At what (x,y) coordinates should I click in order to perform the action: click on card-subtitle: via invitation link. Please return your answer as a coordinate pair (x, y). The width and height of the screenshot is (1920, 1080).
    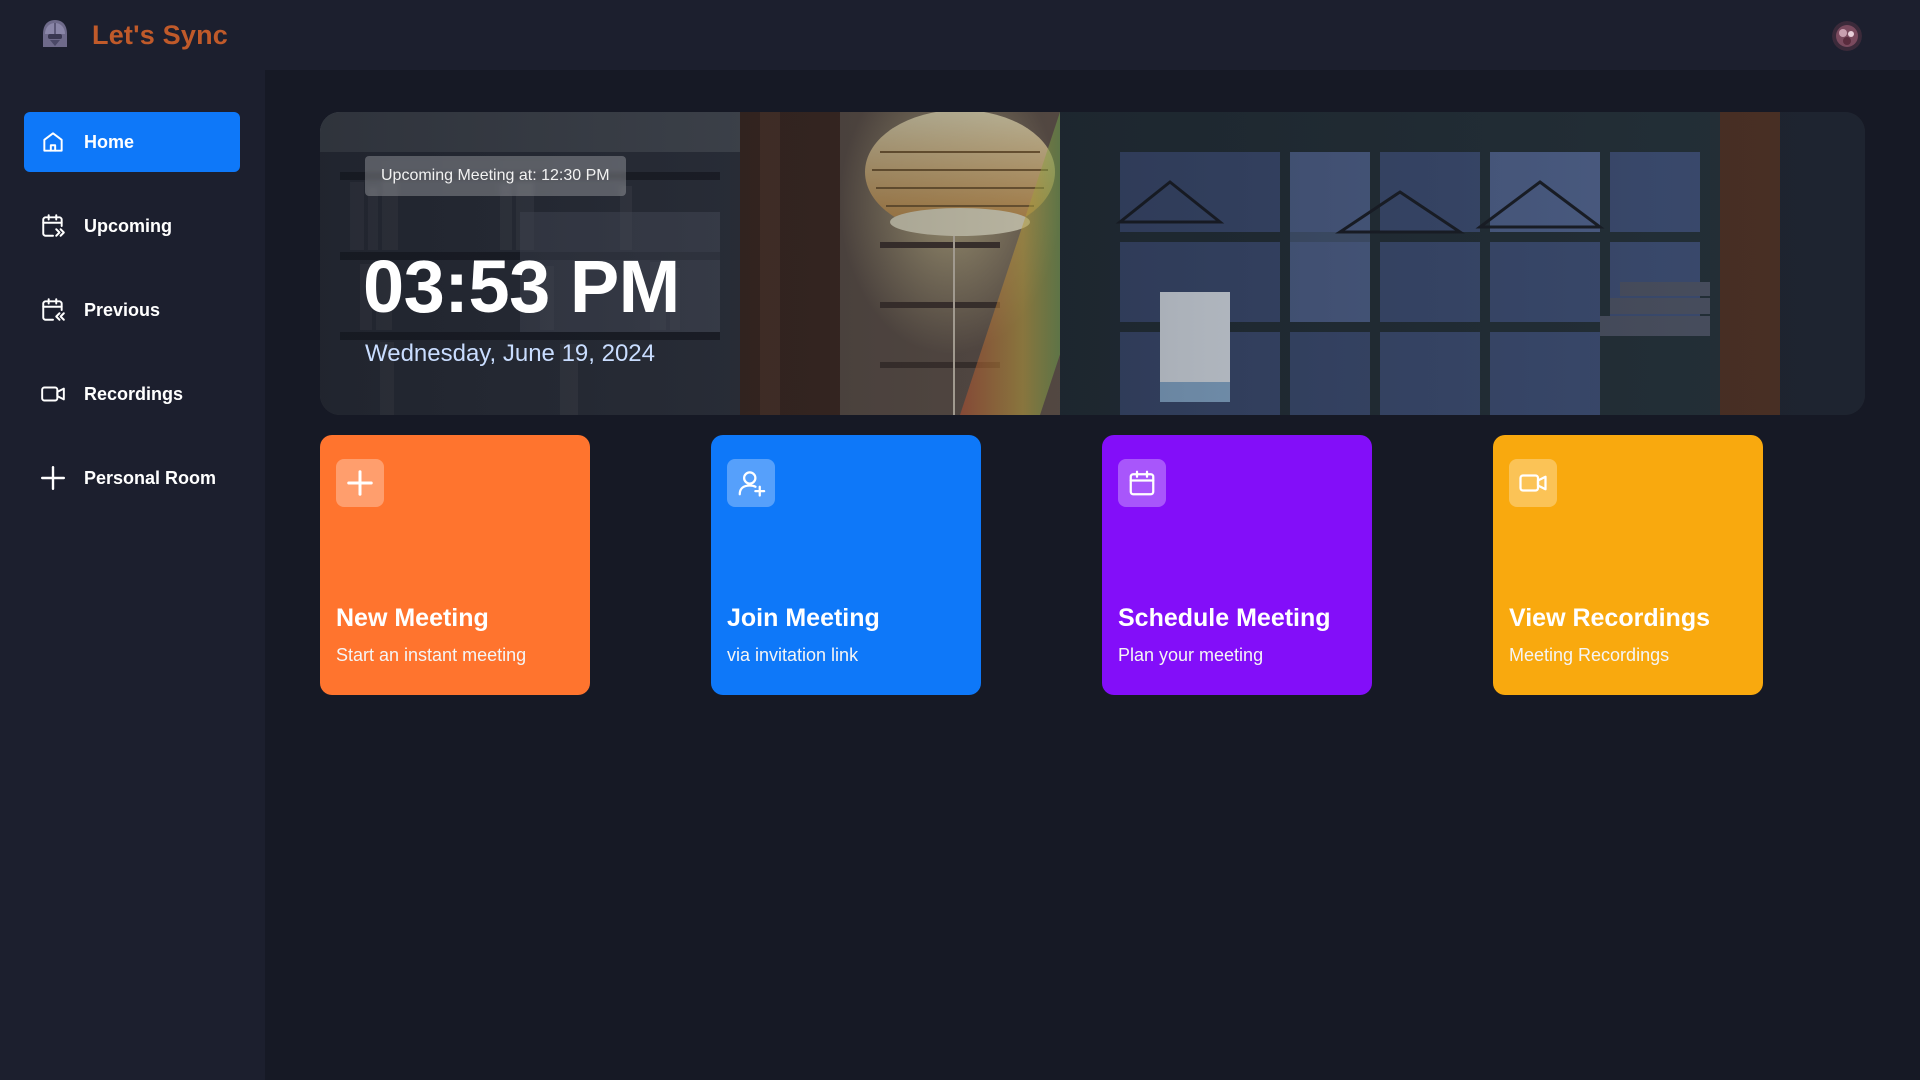
    Looking at the image, I should click on (793, 655).